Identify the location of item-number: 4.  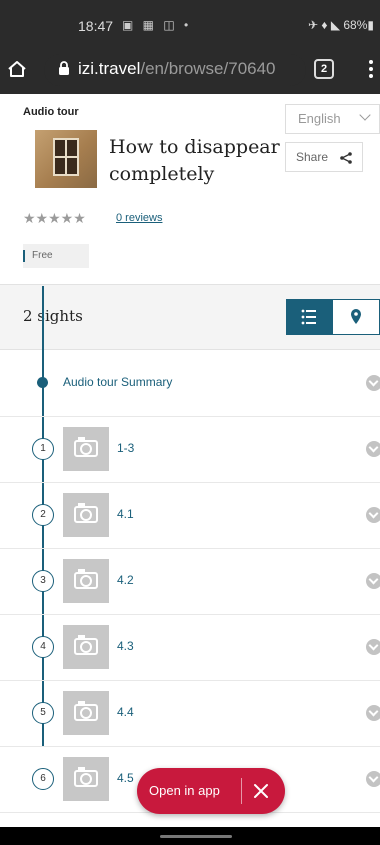
(43, 647).